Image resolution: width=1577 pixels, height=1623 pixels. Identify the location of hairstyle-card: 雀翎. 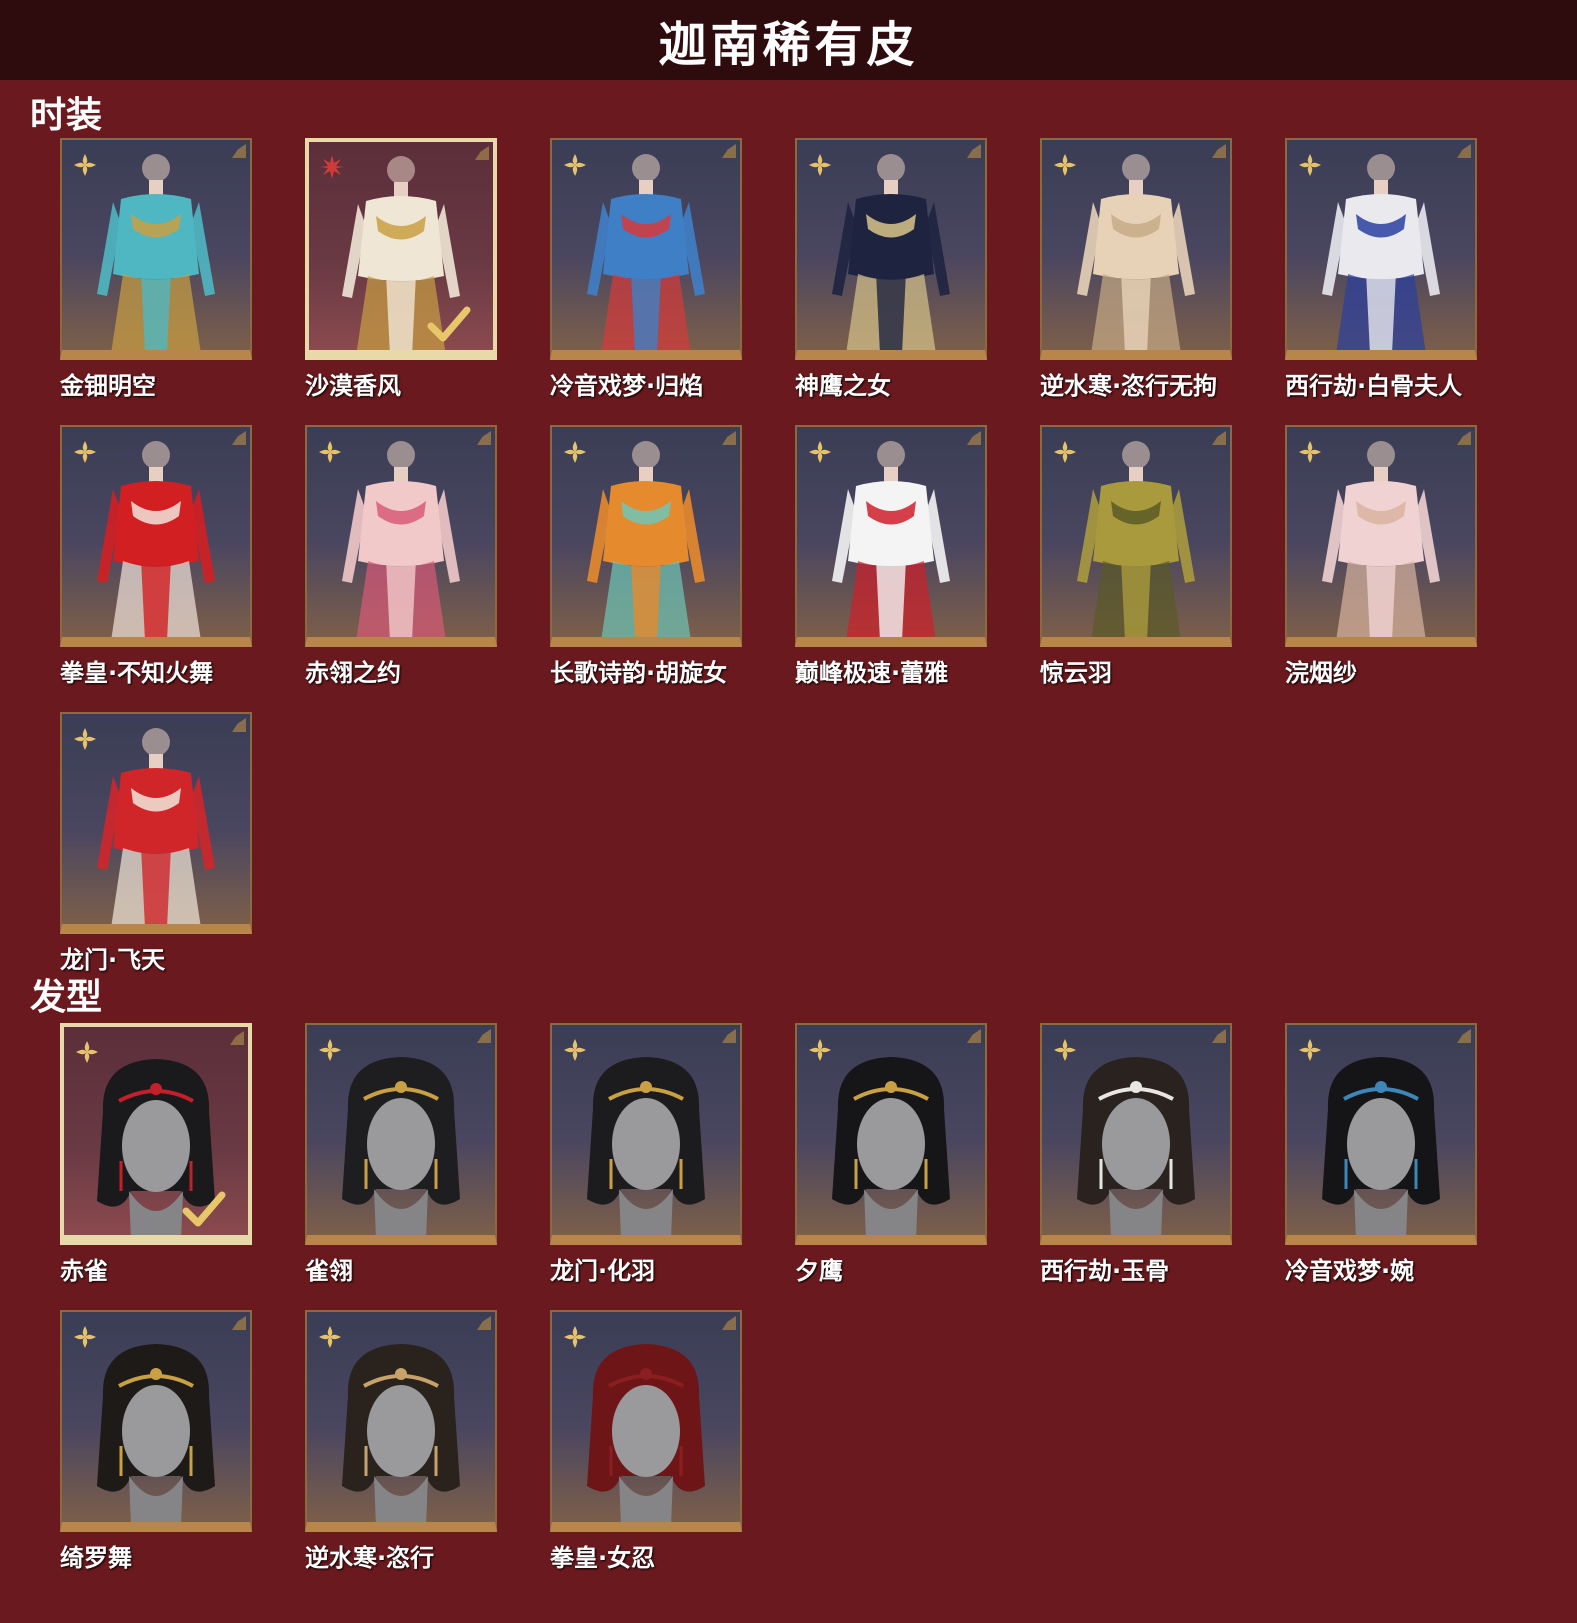
(401, 1154).